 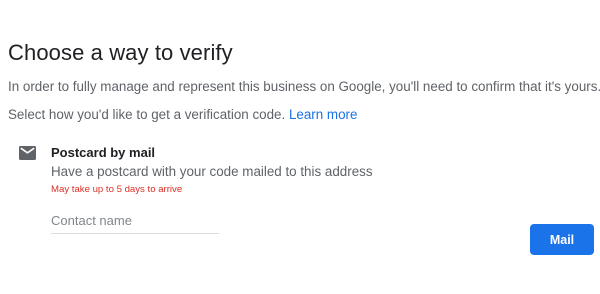 What do you see at coordinates (120, 52) in the screenshot?
I see `page-title: Choose a way to verify` at bounding box center [120, 52].